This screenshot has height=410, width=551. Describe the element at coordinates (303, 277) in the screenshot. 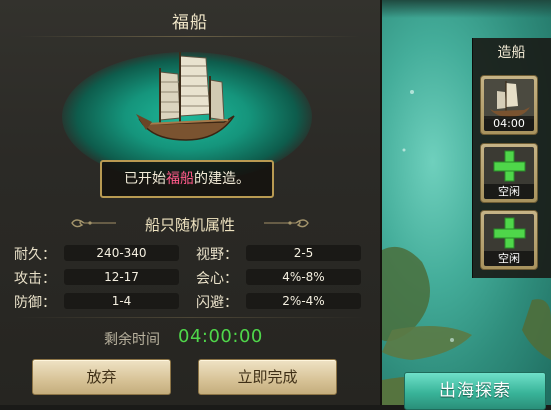

I see `attr-critical-value: 4%-8%` at that location.